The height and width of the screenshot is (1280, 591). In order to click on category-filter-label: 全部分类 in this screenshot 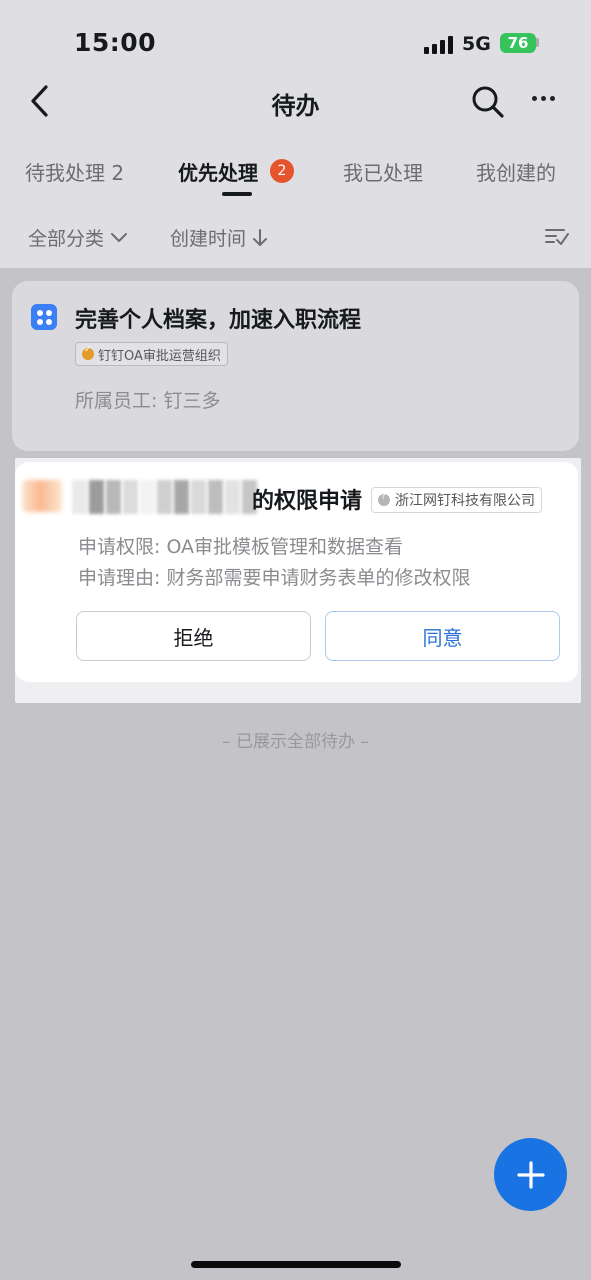, I will do `click(66, 239)`.